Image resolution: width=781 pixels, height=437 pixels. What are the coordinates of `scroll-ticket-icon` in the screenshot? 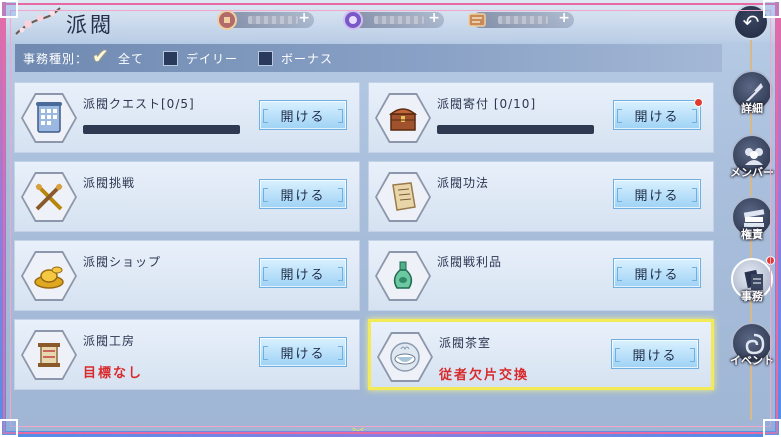 It's located at (477, 20).